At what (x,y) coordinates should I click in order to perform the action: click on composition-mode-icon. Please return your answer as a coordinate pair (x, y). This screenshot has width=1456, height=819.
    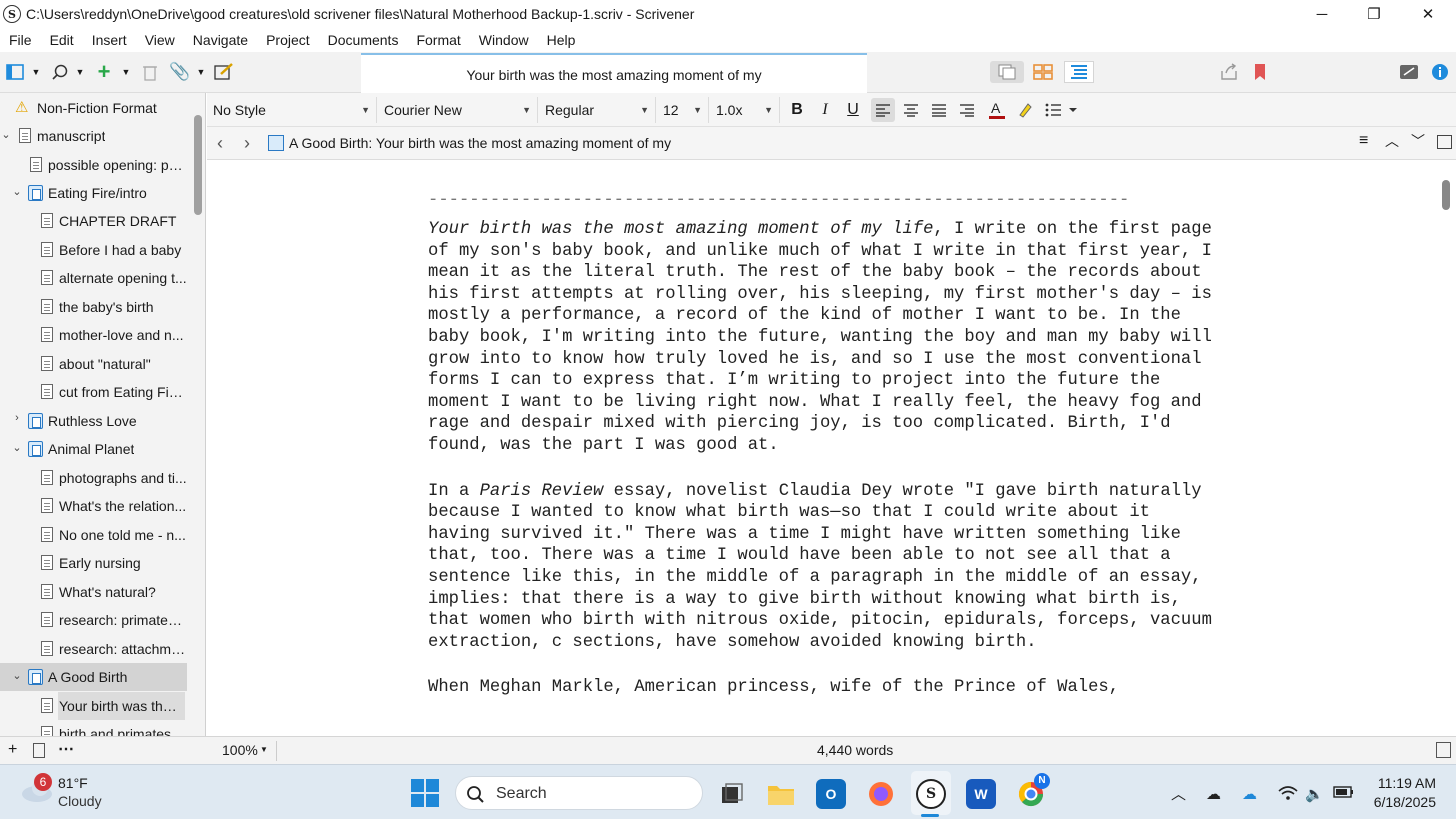
    Looking at the image, I should click on (1409, 72).